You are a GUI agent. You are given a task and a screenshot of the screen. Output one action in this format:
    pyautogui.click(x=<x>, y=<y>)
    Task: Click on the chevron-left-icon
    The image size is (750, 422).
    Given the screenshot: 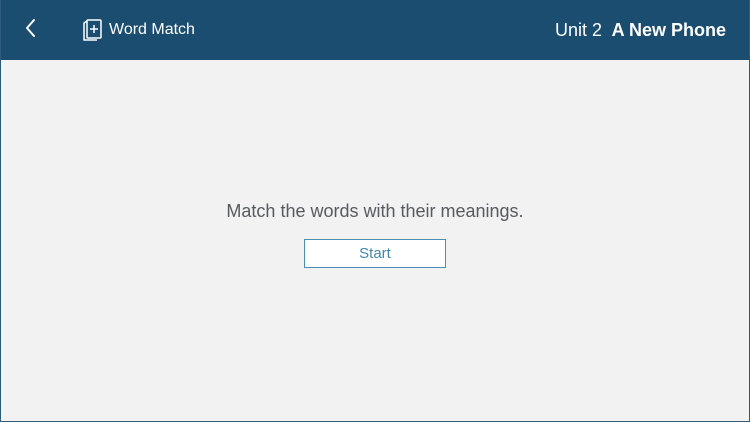 What is the action you would take?
    pyautogui.click(x=31, y=30)
    